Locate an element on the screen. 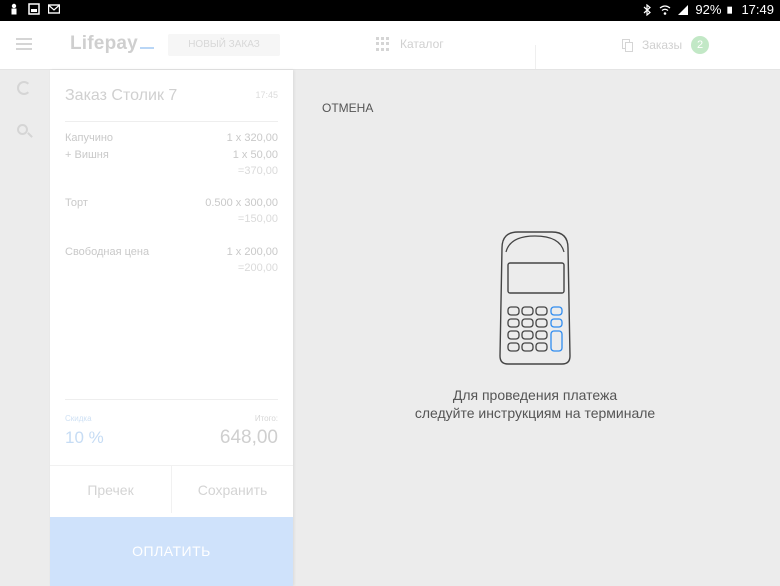  order-item: + Вишня 1 x 50,00 =370,00 is located at coordinates (171, 166).